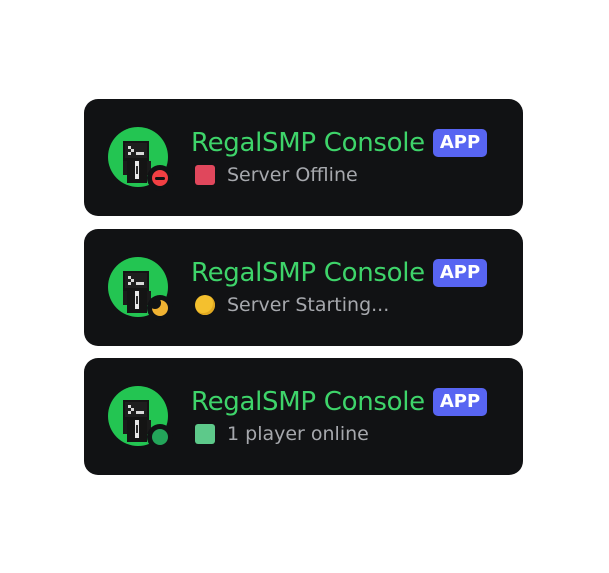 The image size is (609, 573). I want to click on green-square-icon, so click(205, 434).